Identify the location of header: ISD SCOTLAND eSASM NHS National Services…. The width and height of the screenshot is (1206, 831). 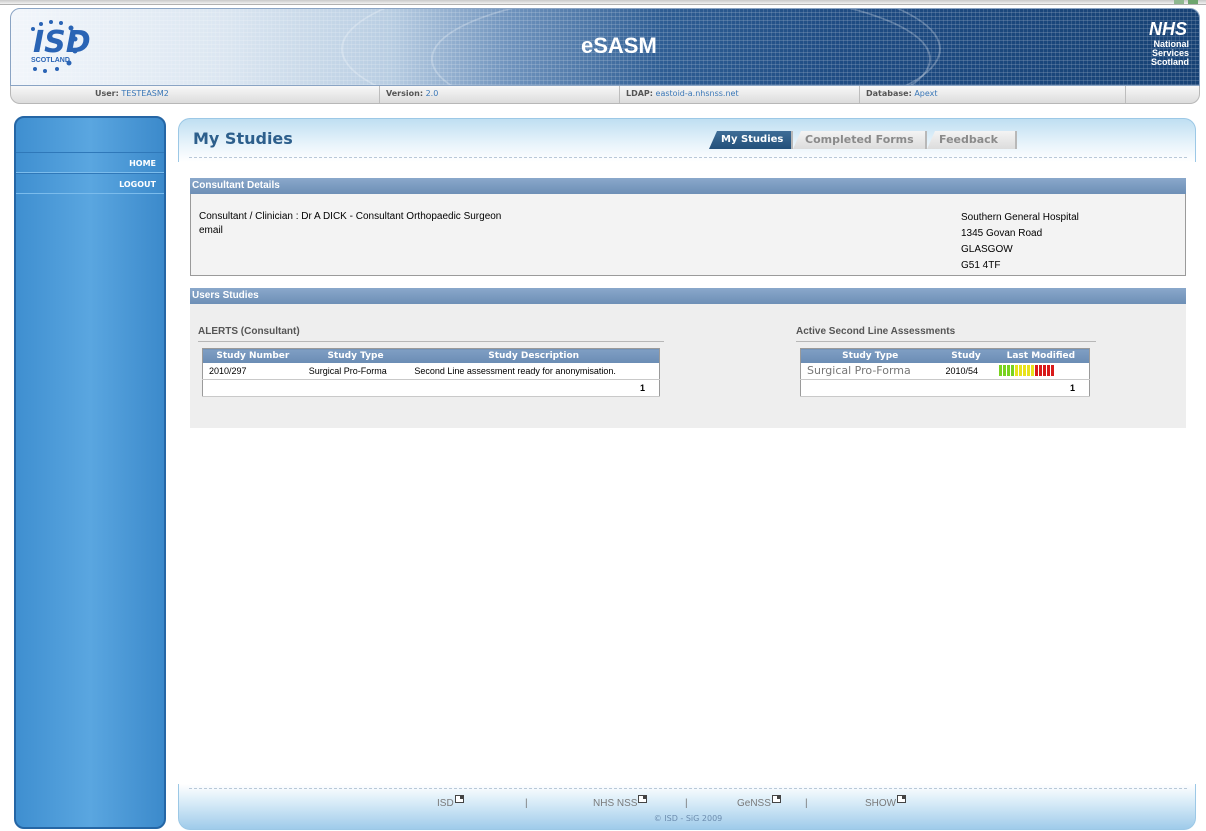
(605, 56).